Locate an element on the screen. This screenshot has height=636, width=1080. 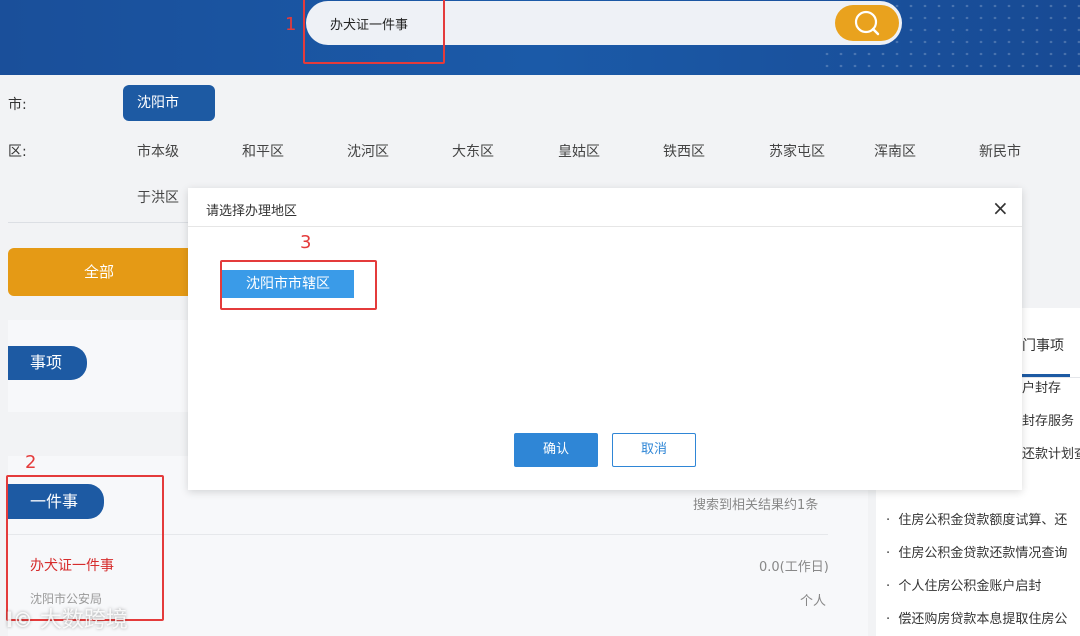
district-option: 市本级 is located at coordinates (158, 151).